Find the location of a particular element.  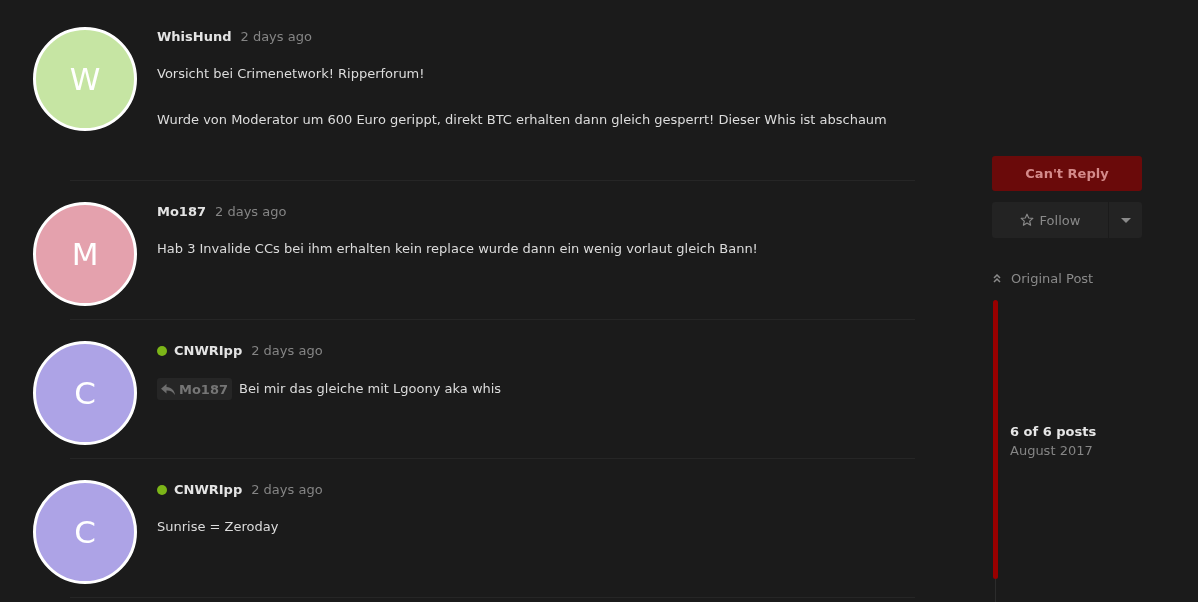

user-avatar: W is located at coordinates (85, 79).